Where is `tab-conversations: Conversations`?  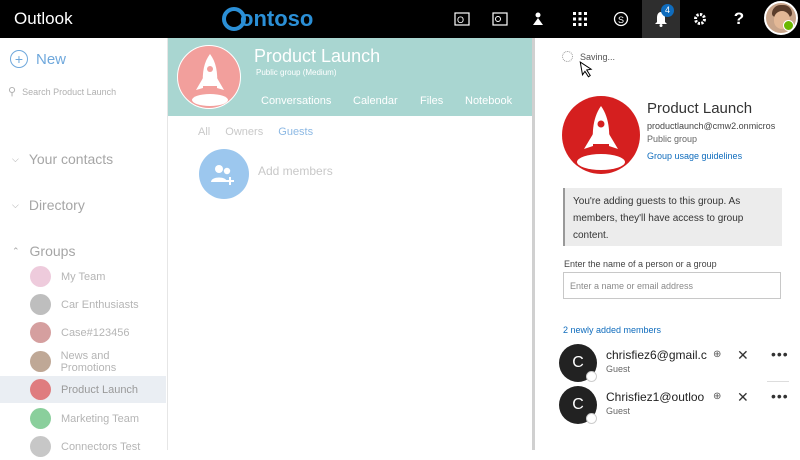 tab-conversations: Conversations is located at coordinates (296, 101).